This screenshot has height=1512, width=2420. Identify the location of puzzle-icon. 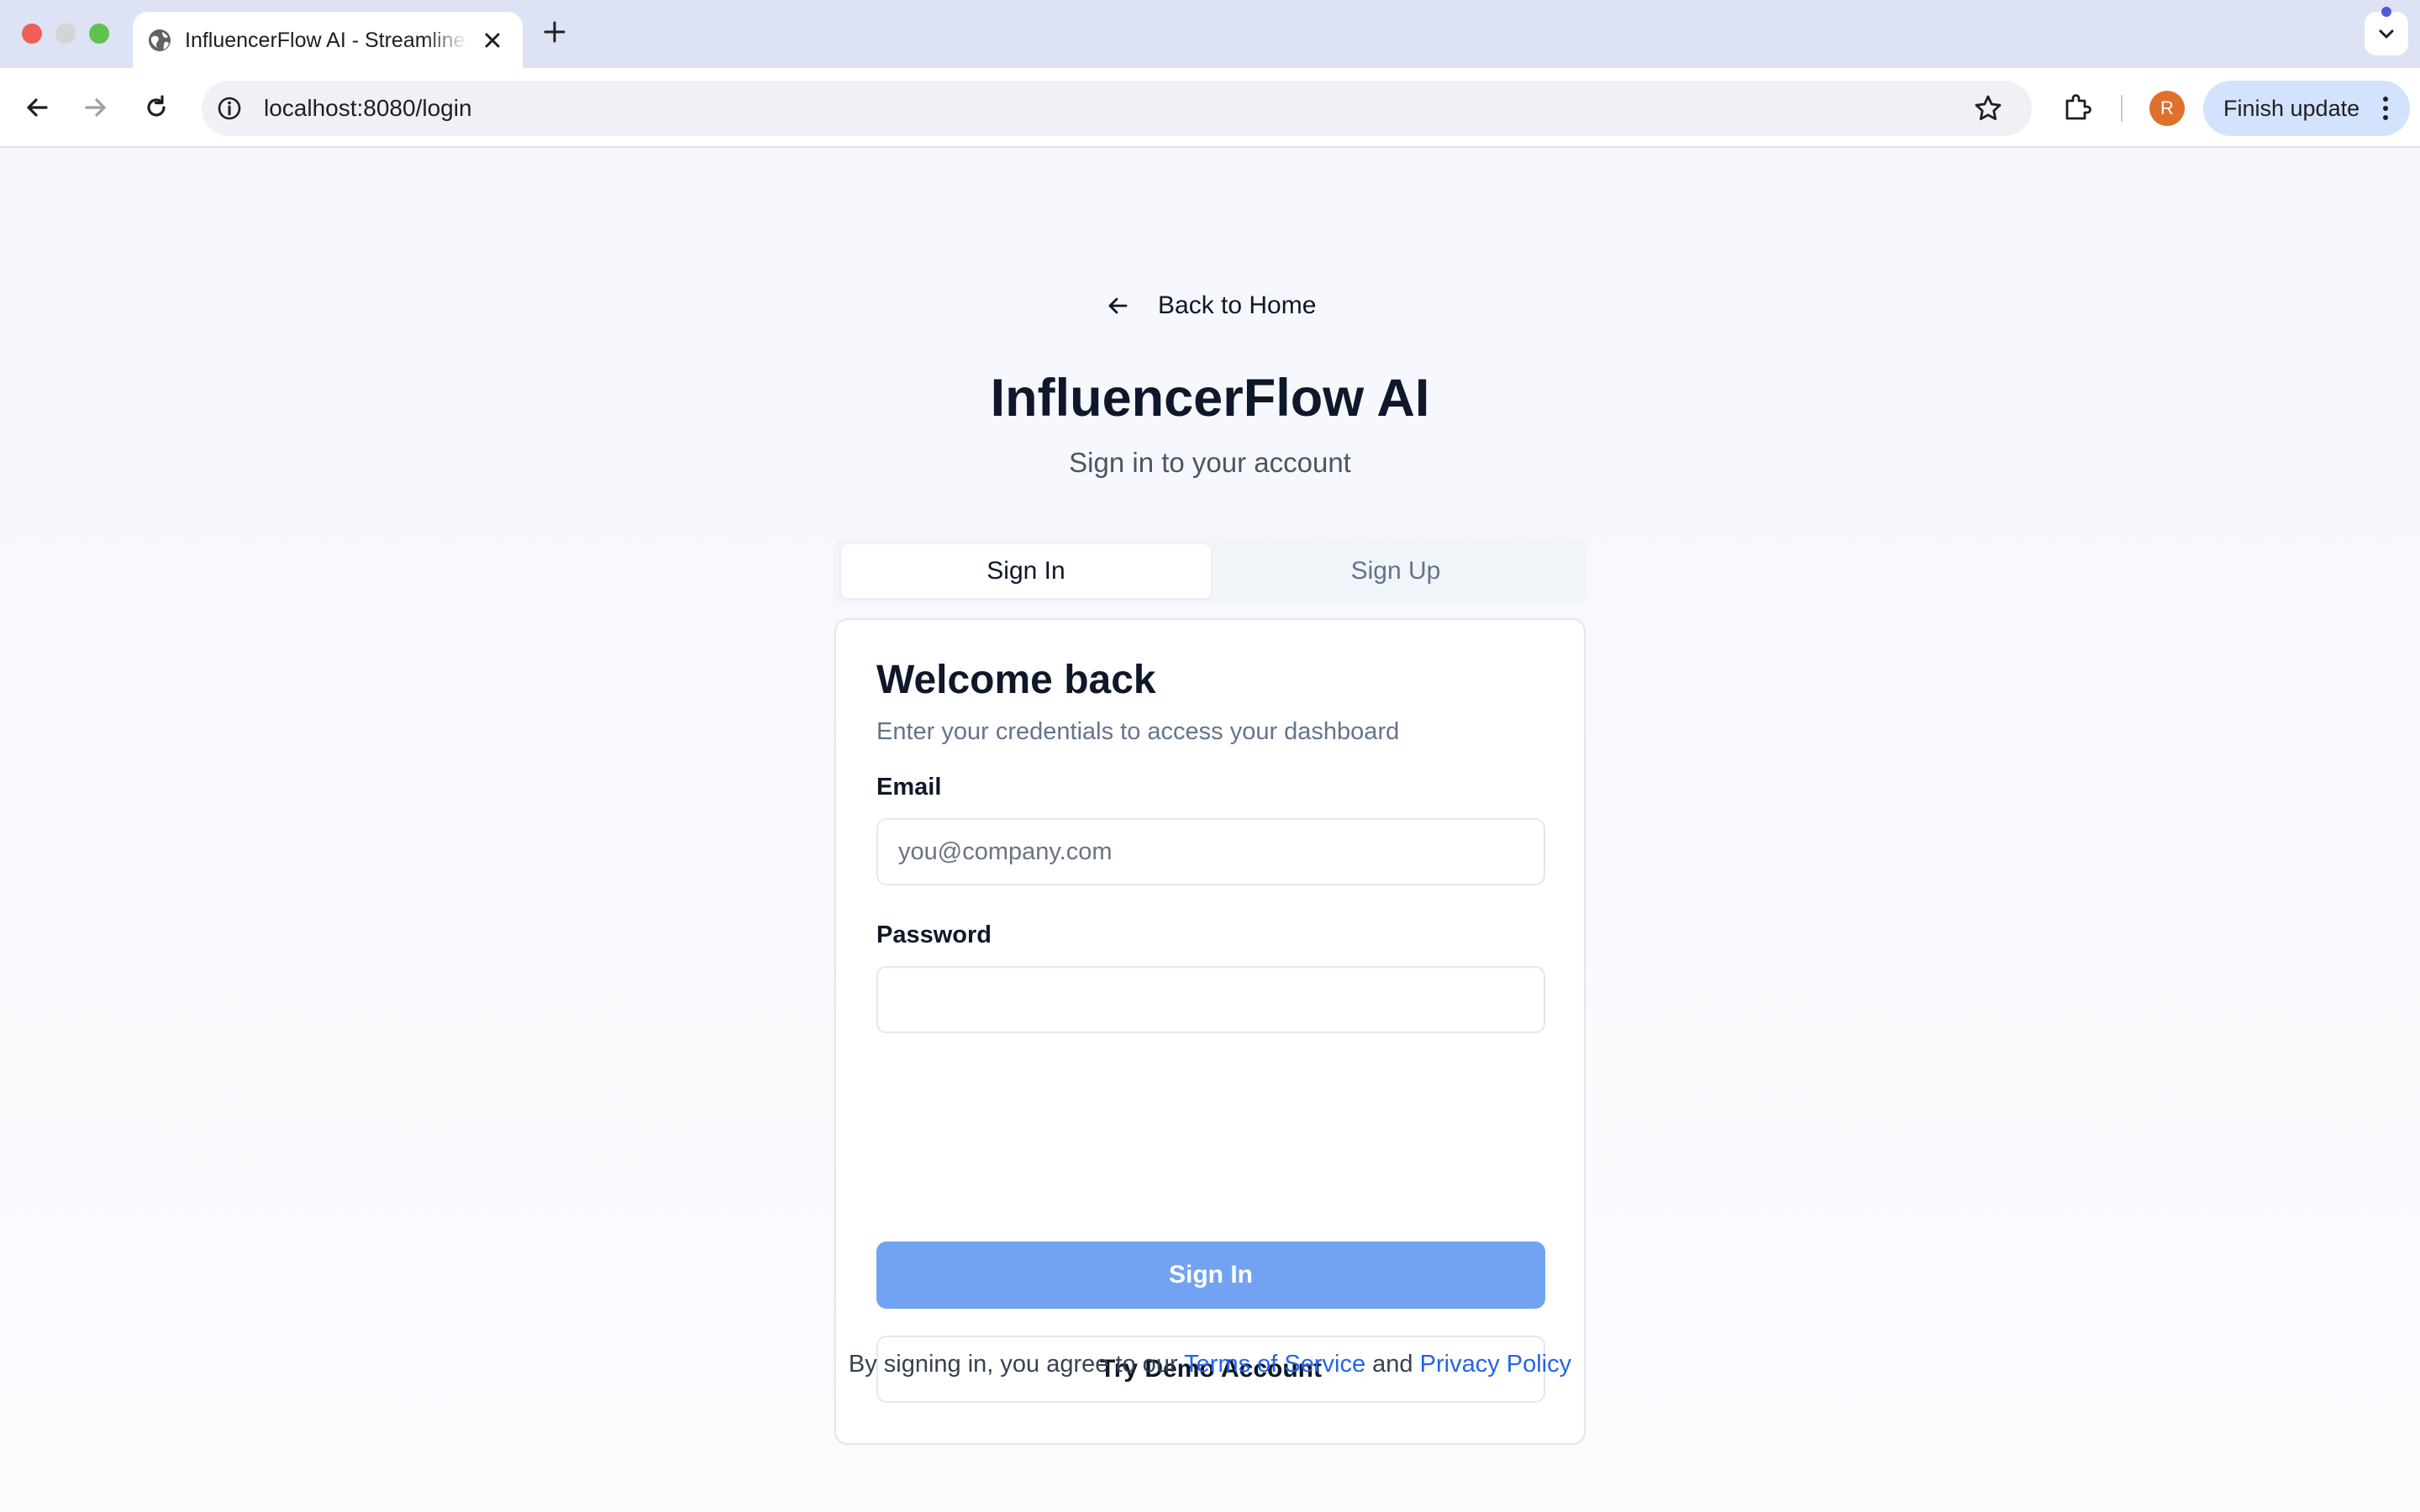
(2077, 107).